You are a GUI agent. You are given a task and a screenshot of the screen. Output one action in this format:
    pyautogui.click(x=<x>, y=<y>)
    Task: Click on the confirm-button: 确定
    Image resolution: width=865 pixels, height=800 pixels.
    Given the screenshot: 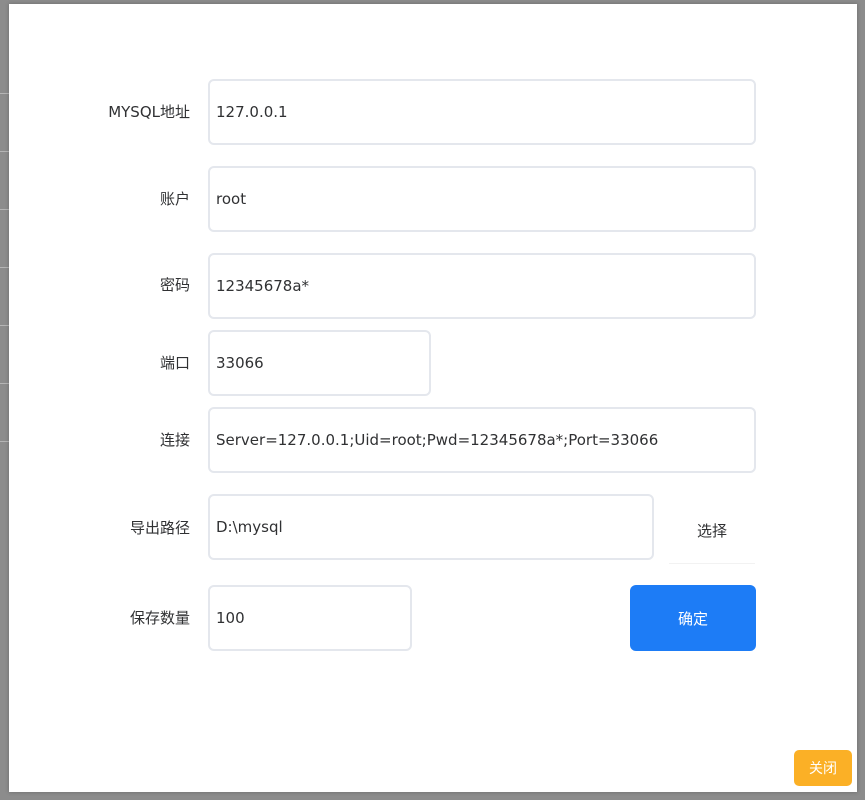 What is the action you would take?
    pyautogui.click(x=693, y=618)
    